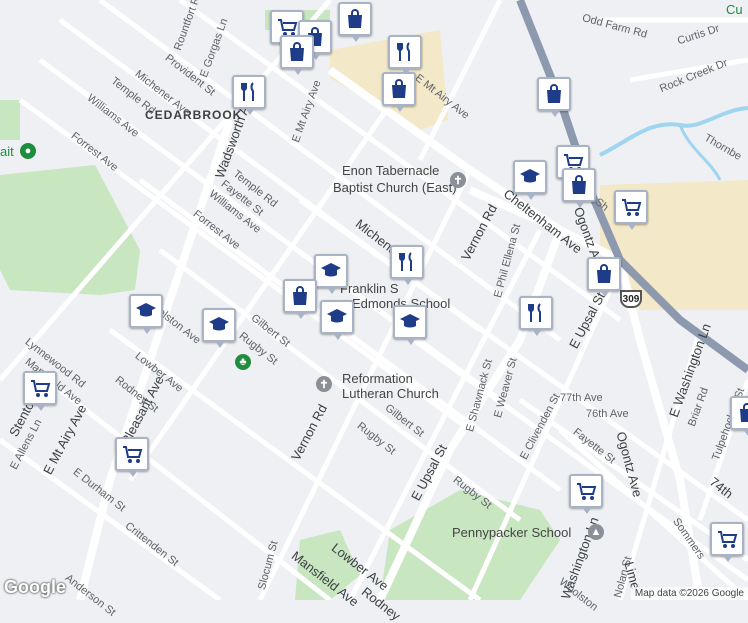 Image resolution: width=748 pixels, height=623 pixels. I want to click on place-label: Pennypacker School, so click(511, 532).